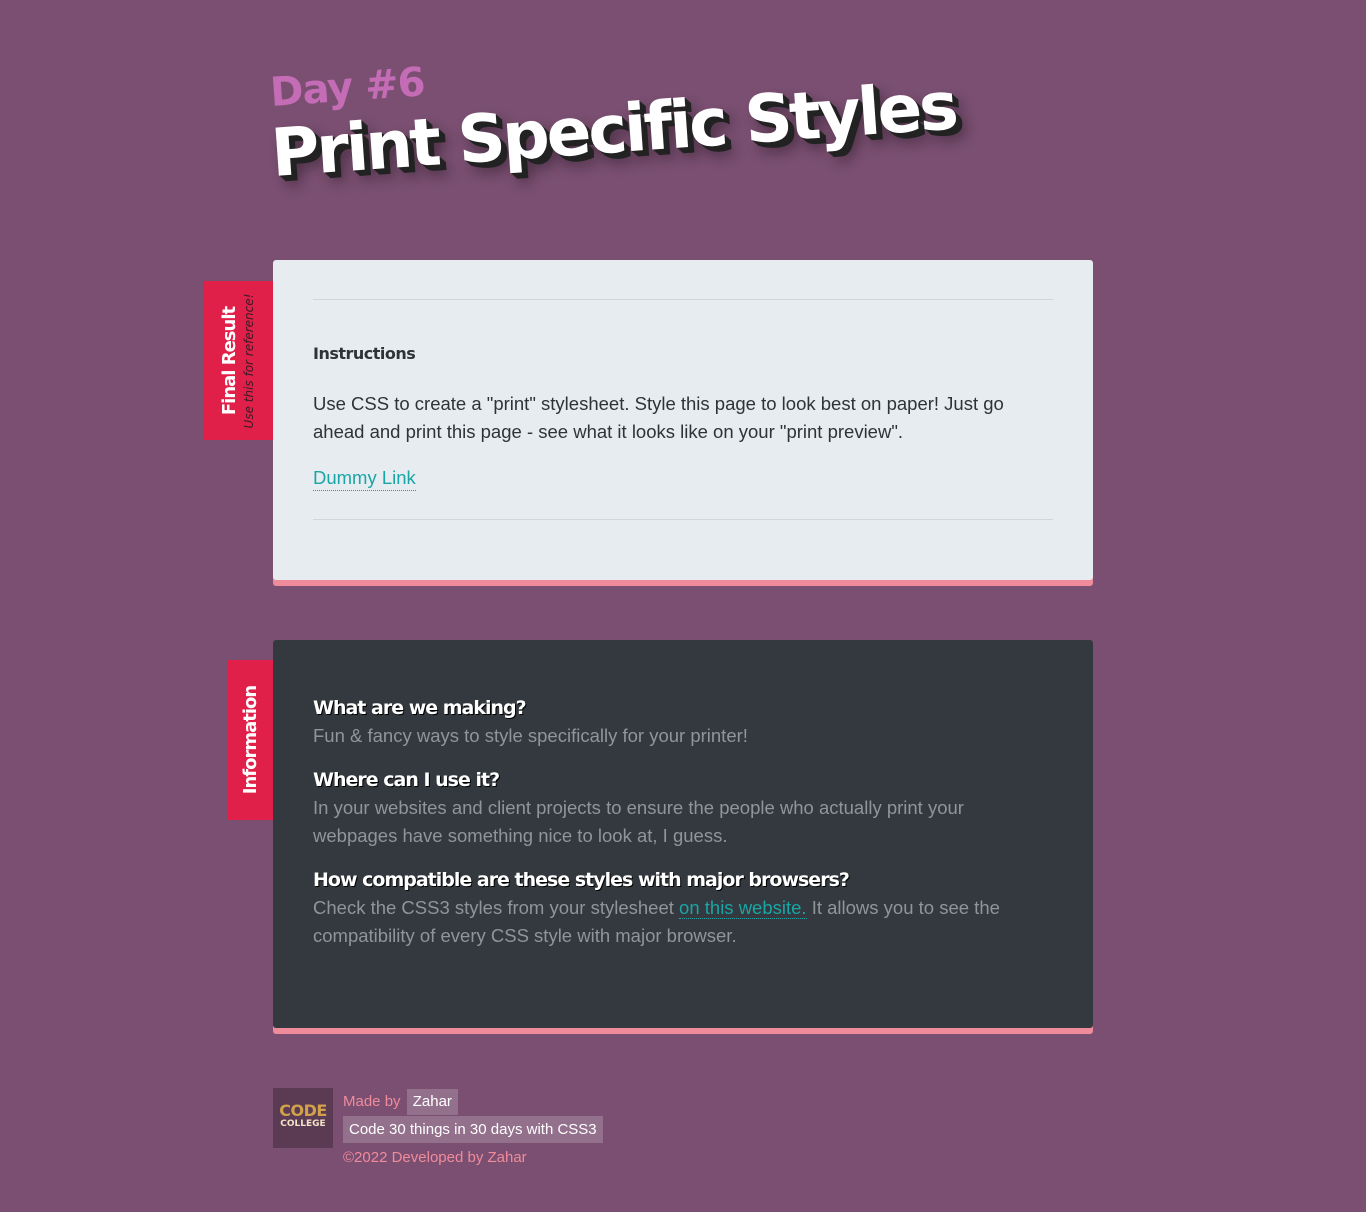 The width and height of the screenshot is (1366, 1212). Describe the element at coordinates (420, 708) in the screenshot. I see `info-question: What are we making?` at that location.